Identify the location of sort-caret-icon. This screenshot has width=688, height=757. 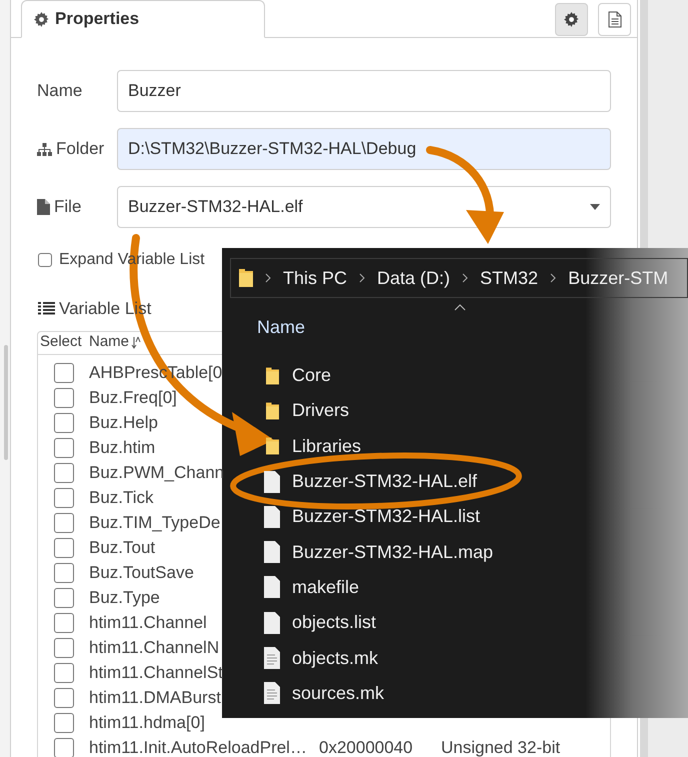
(460, 307).